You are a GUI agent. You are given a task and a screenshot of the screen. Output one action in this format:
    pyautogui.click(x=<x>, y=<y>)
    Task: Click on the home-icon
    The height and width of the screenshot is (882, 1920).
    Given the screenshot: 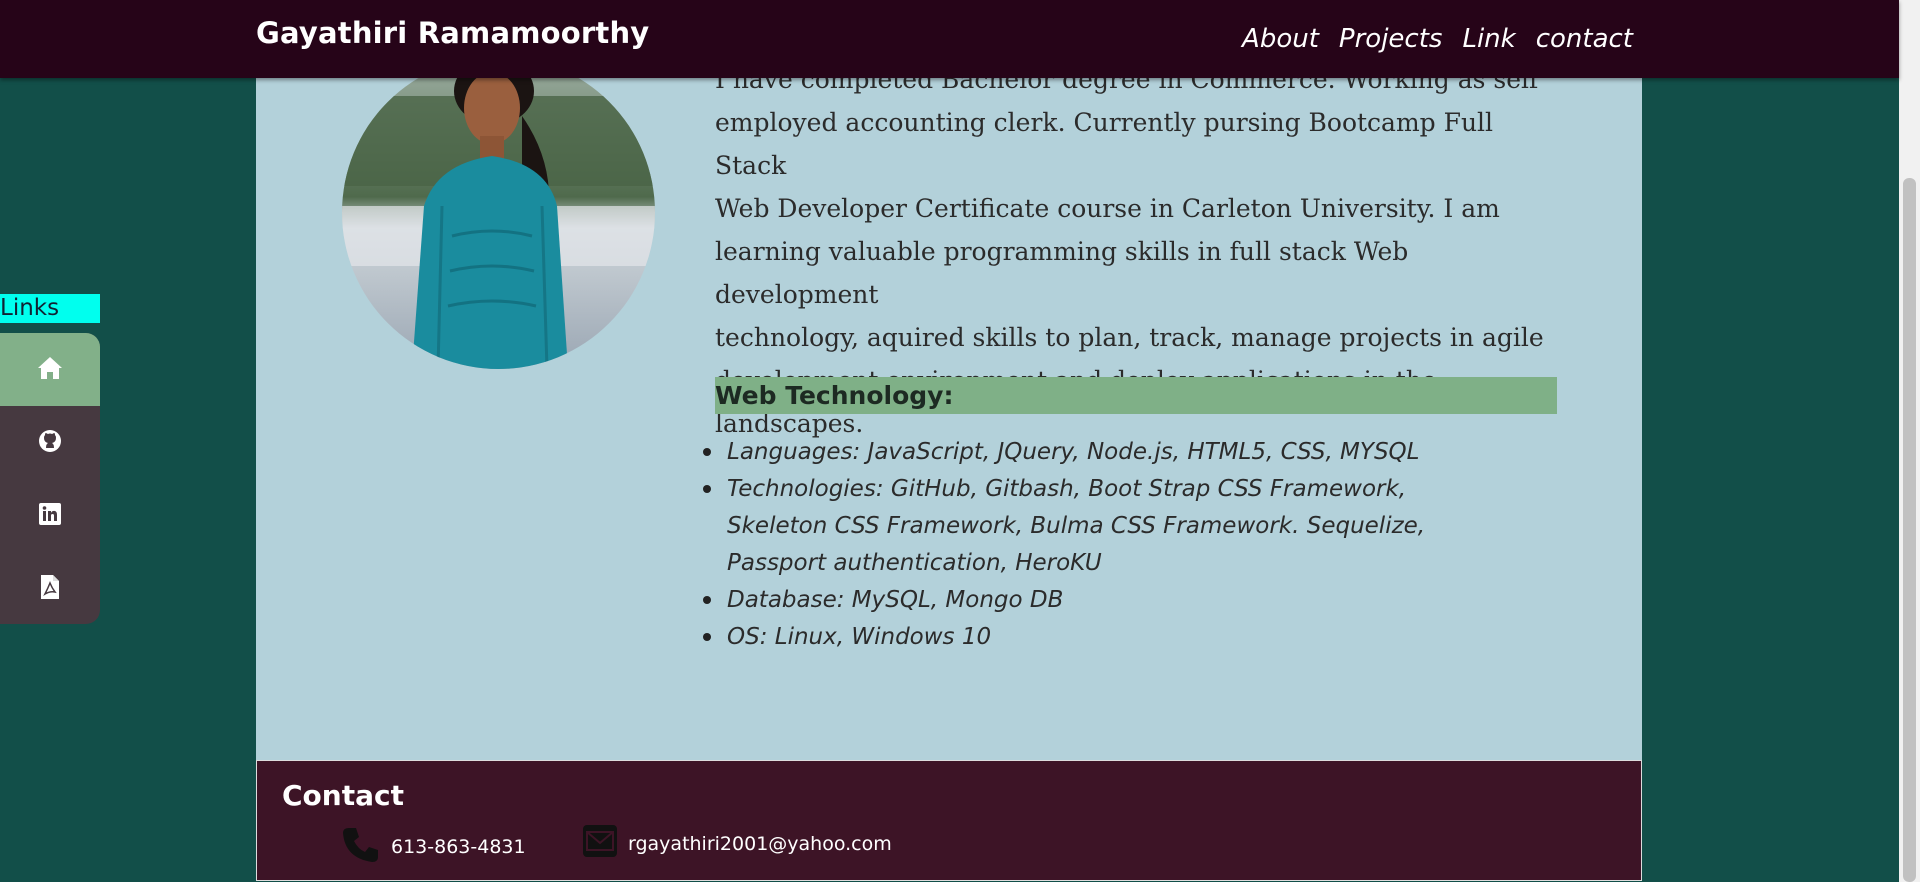 What is the action you would take?
    pyautogui.click(x=50, y=370)
    